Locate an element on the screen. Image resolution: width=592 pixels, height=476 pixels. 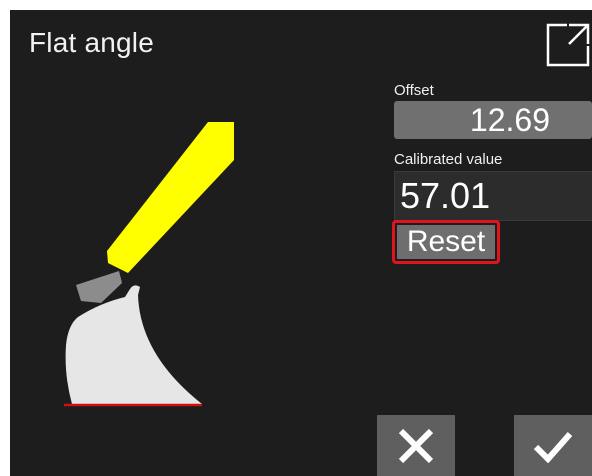
reset-button-label: Reset is located at coordinates (446, 242).